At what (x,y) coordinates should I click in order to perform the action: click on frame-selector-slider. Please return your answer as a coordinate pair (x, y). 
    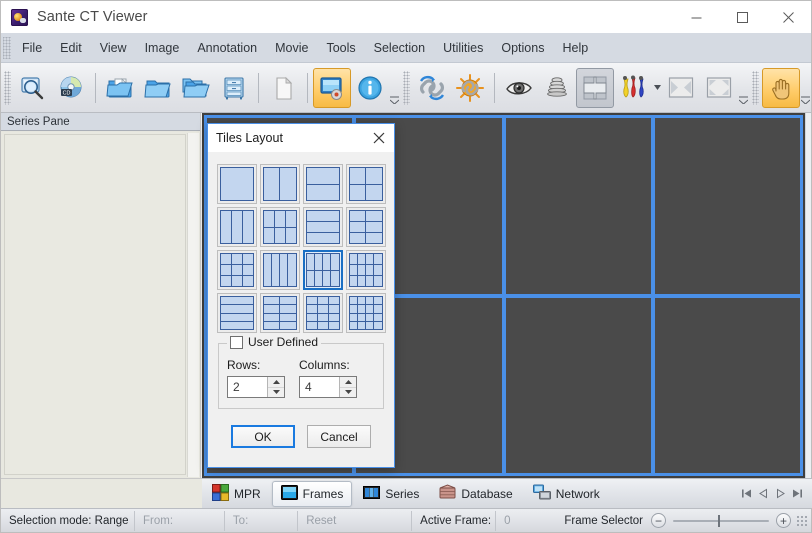
    Looking at the image, I should click on (721, 521).